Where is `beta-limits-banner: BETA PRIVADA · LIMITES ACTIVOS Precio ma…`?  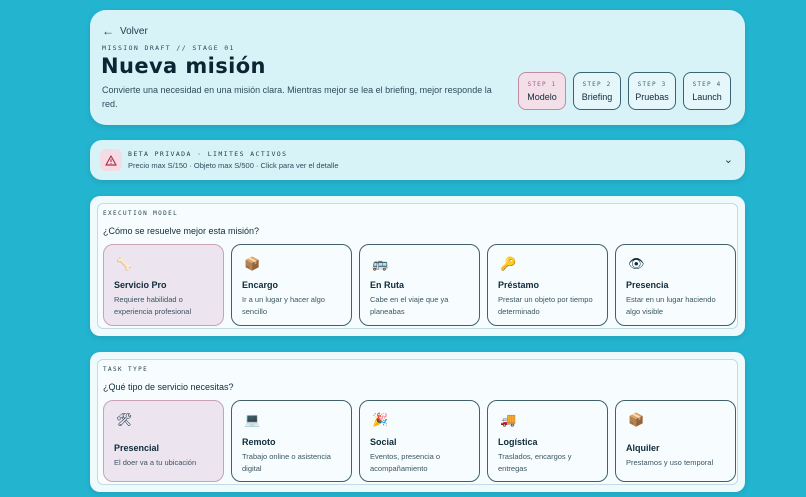 beta-limits-banner: BETA PRIVADA · LIMITES ACTIVOS Precio ma… is located at coordinates (417, 160).